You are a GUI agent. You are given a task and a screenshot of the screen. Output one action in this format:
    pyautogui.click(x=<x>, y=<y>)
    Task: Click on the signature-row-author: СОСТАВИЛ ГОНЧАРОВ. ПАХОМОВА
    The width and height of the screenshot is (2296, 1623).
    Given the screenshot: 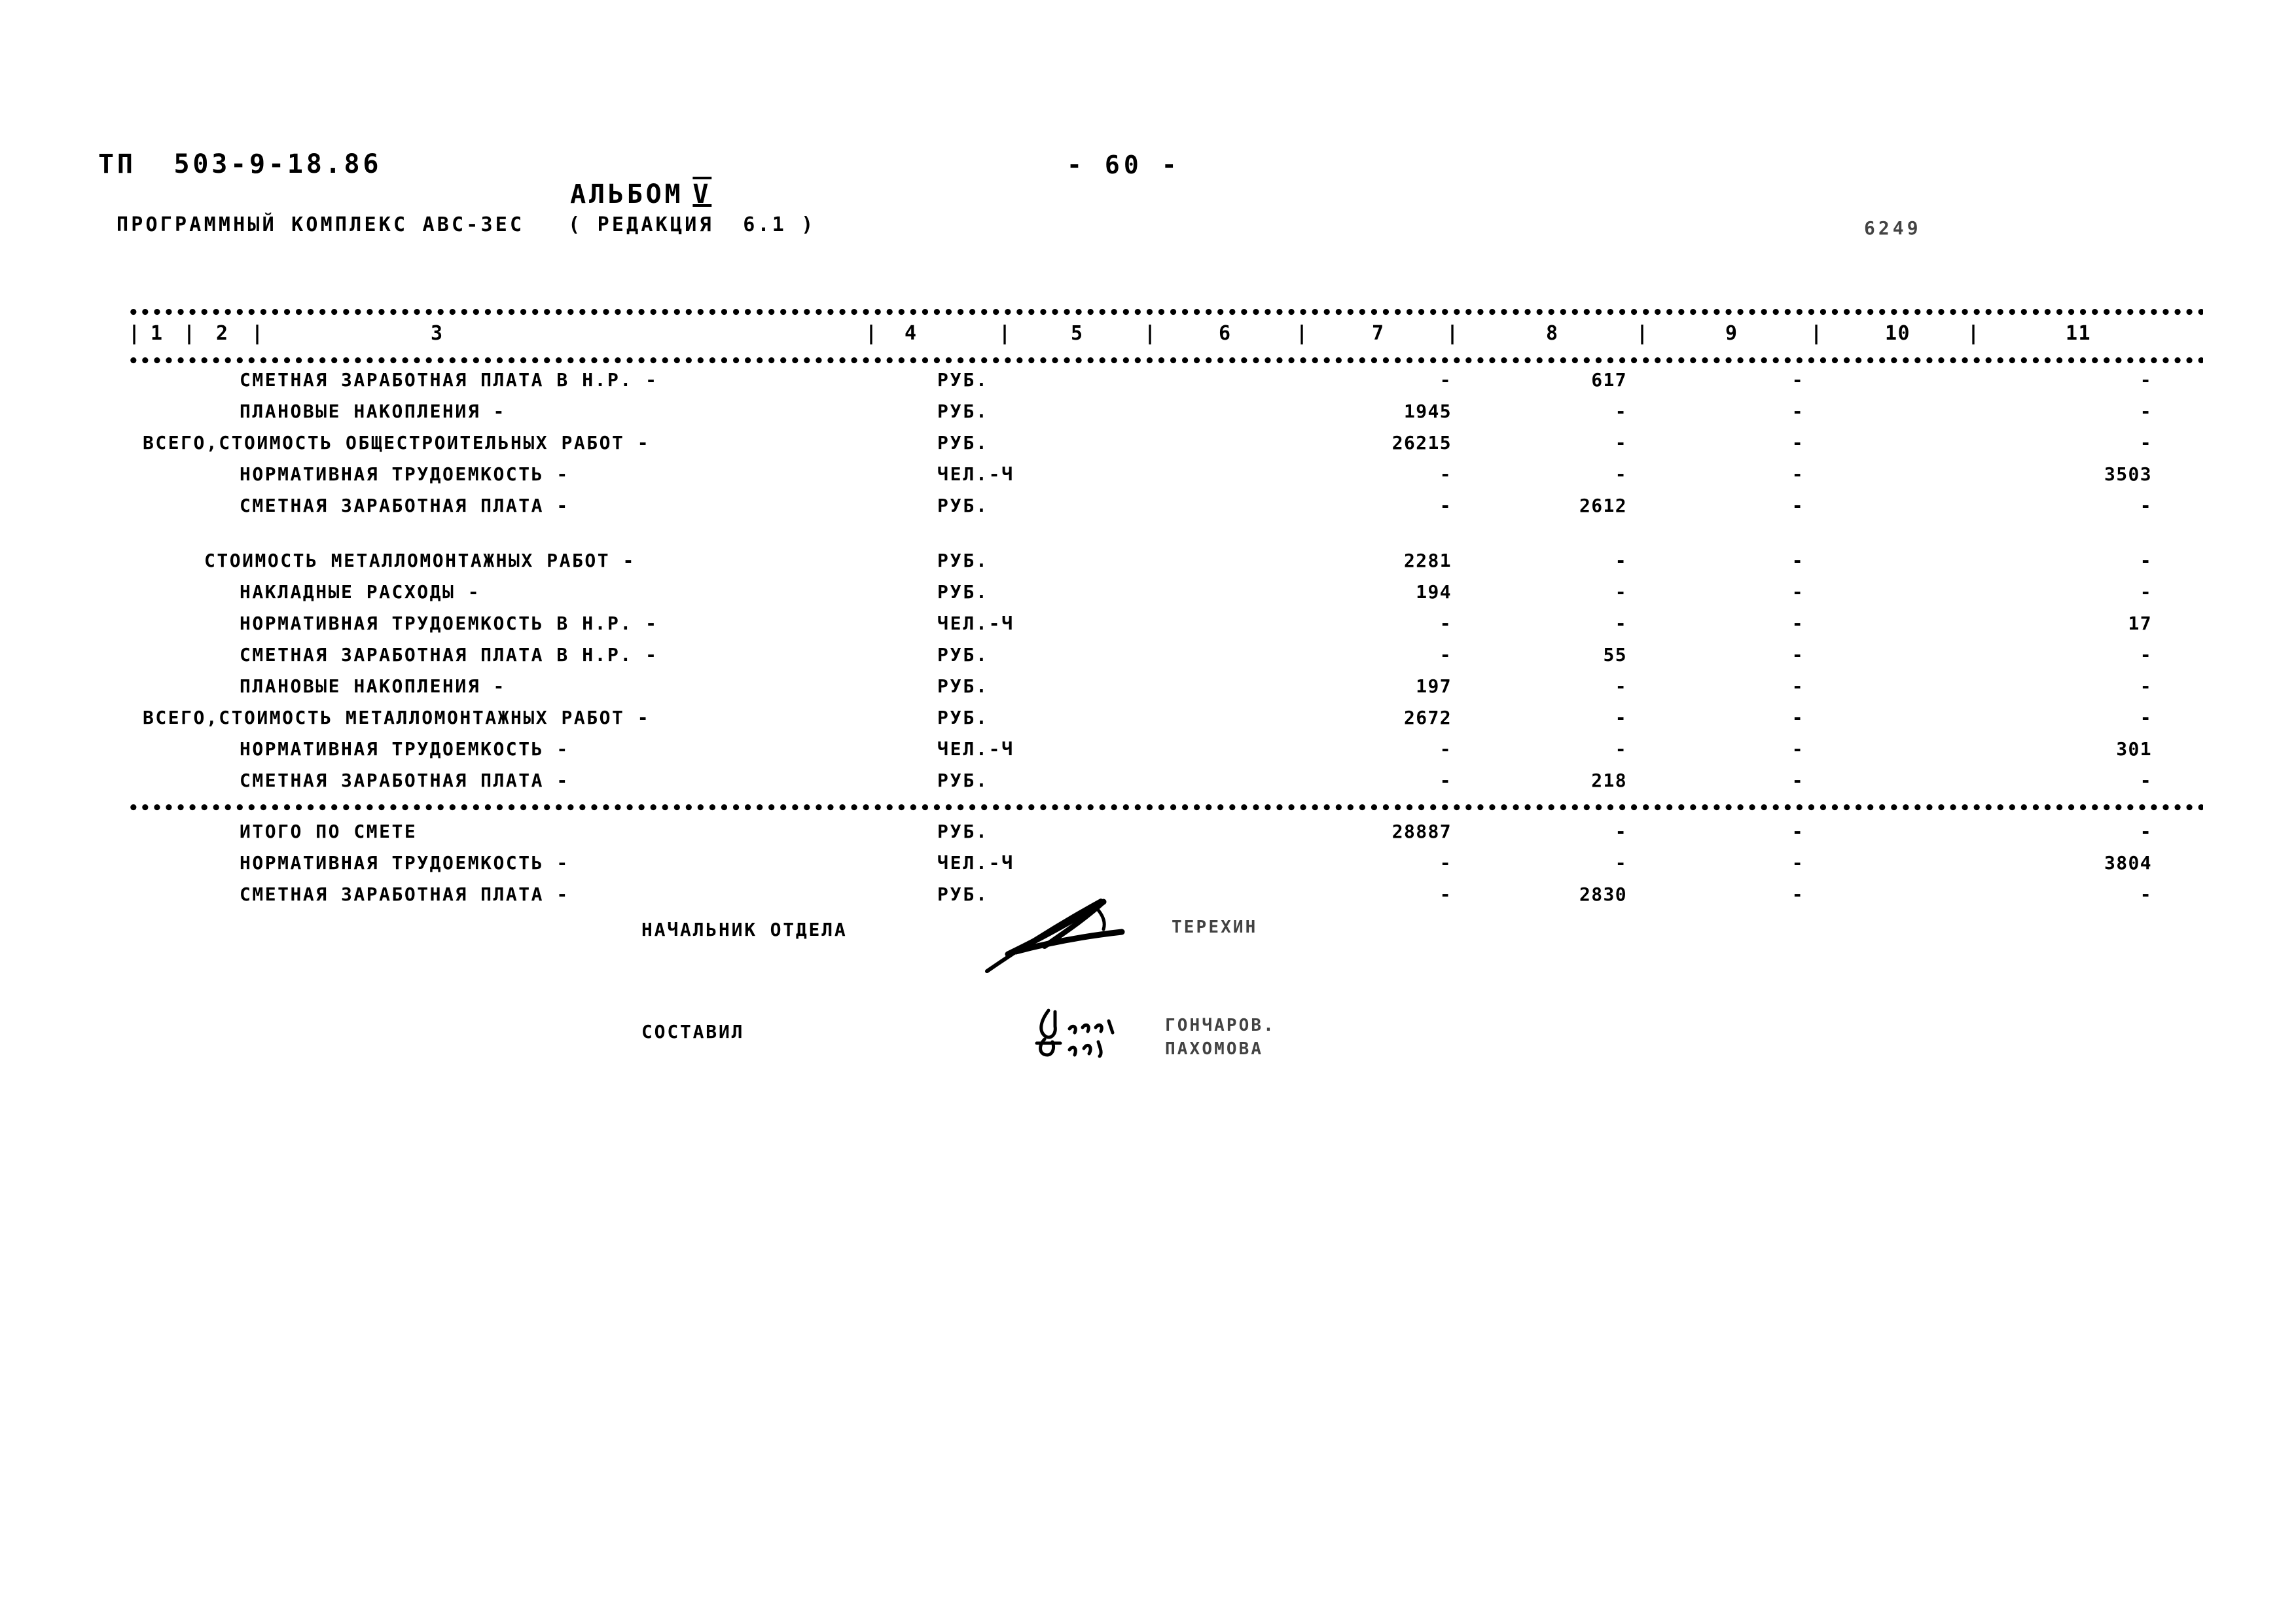 What is the action you would take?
    pyautogui.click(x=1165, y=1021)
    